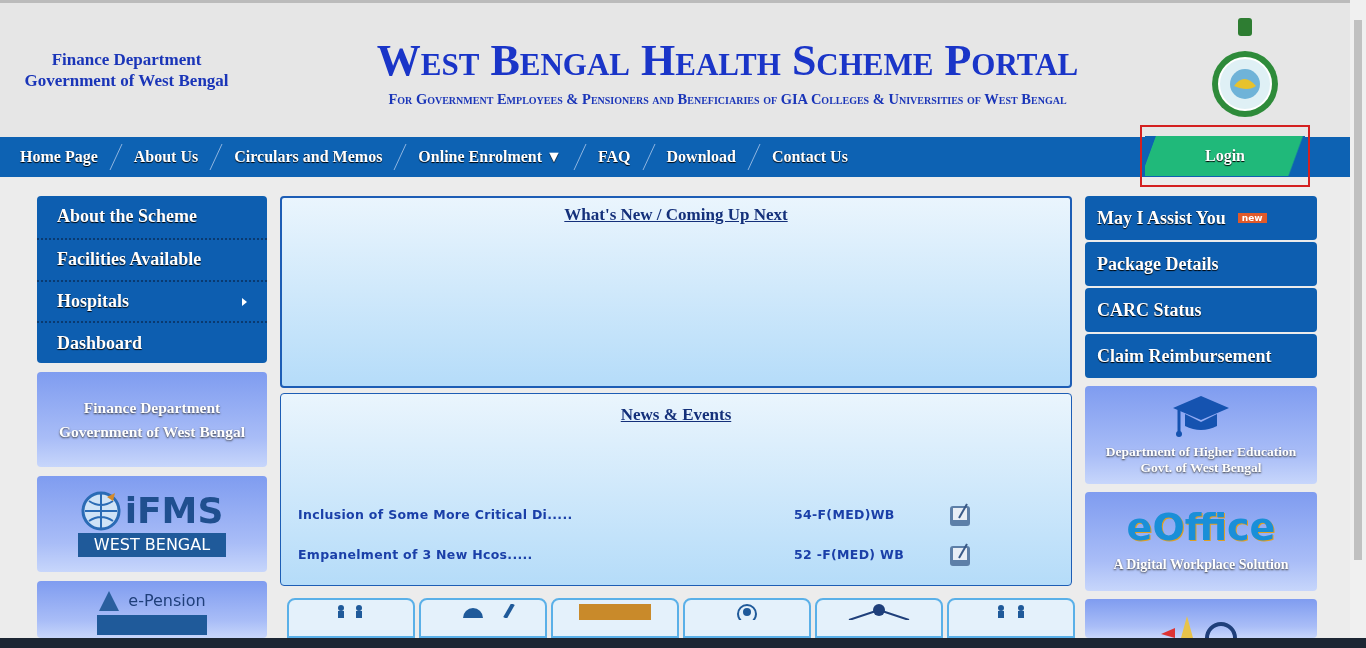 Image resolution: width=1366 pixels, height=648 pixels. Describe the element at coordinates (809, 157) in the screenshot. I see `nav-link: Contact Us` at that location.